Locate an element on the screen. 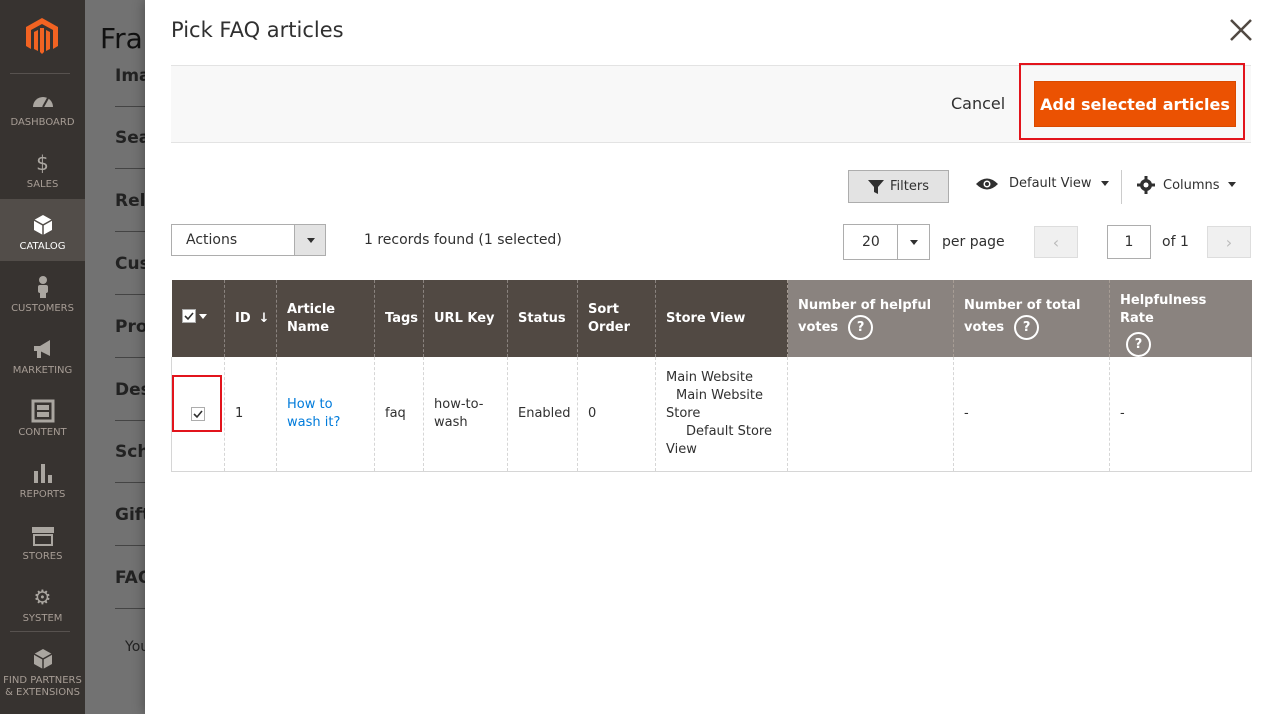 Image resolution: width=1279 pixels, height=714 pixels. checkbox-box is located at coordinates (188, 316).